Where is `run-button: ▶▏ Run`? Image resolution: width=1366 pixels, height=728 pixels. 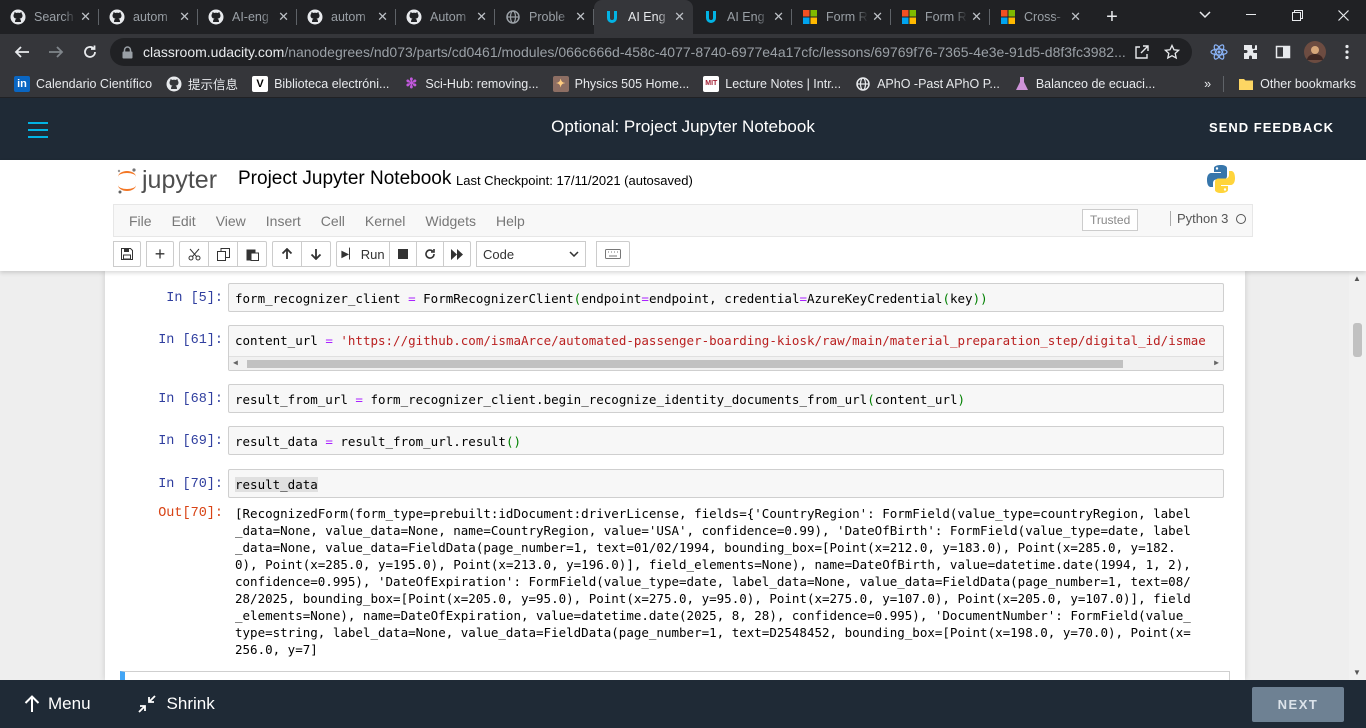
run-button: ▶▏ Run is located at coordinates (363, 254).